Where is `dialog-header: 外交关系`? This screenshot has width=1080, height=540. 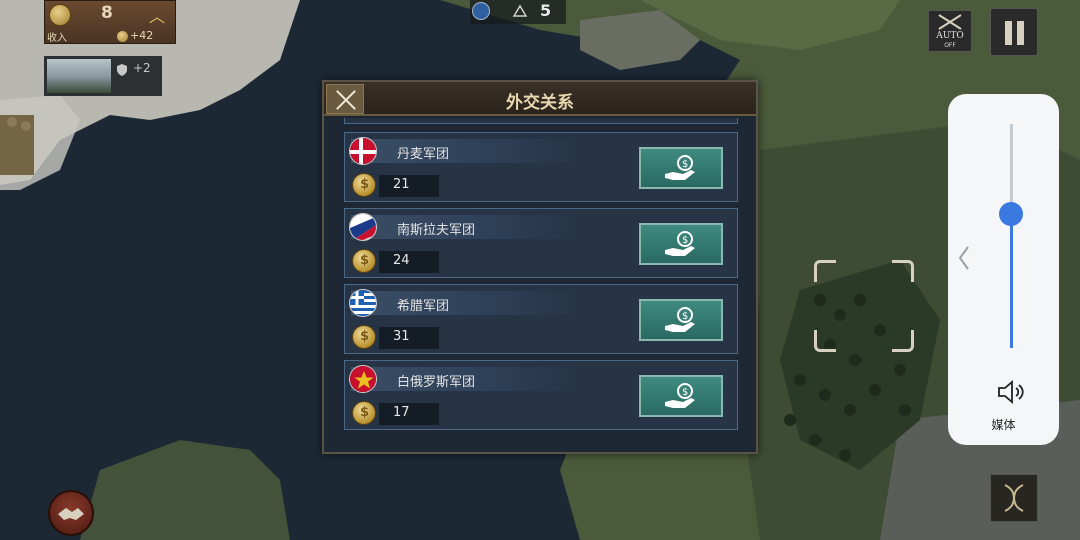 dialog-header: 外交关系 is located at coordinates (540, 99).